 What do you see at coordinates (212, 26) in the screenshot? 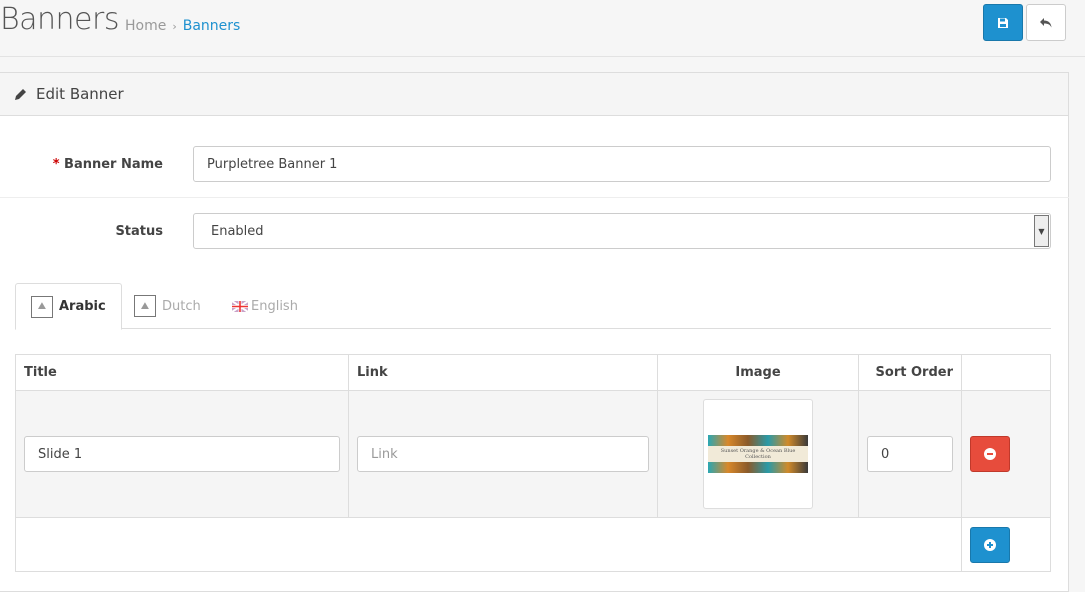
I see `breadcrumb-banners: Banners` at bounding box center [212, 26].